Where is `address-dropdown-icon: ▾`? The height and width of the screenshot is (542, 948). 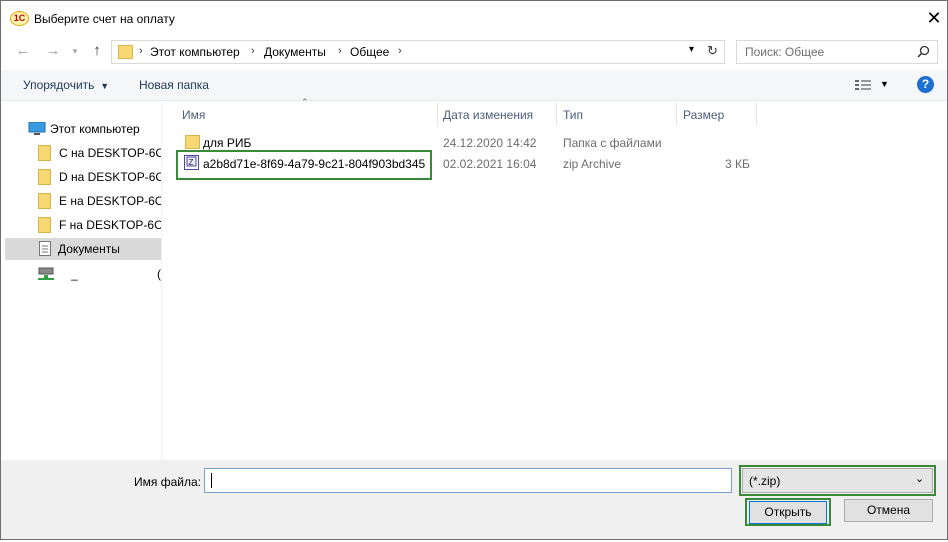
address-dropdown-icon: ▾ is located at coordinates (691, 49).